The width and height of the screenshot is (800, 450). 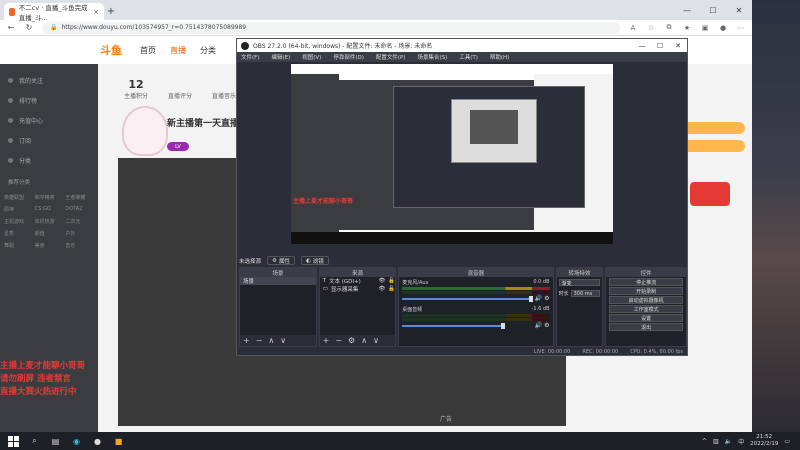 I want to click on start-recording-button: 开始录制, so click(x=646, y=291).